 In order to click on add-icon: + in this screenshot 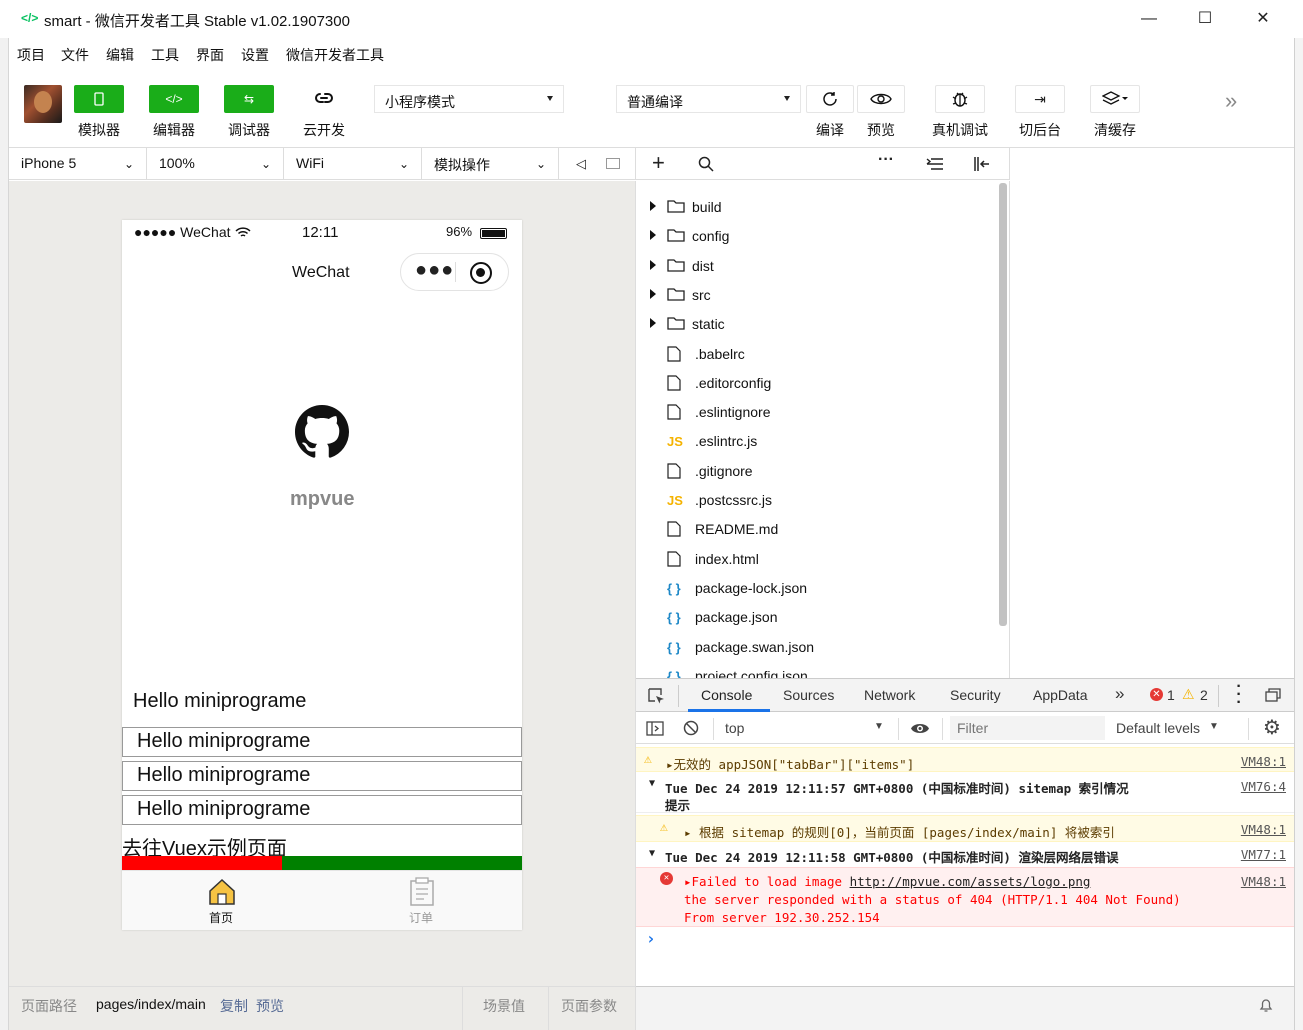, I will do `click(658, 163)`.